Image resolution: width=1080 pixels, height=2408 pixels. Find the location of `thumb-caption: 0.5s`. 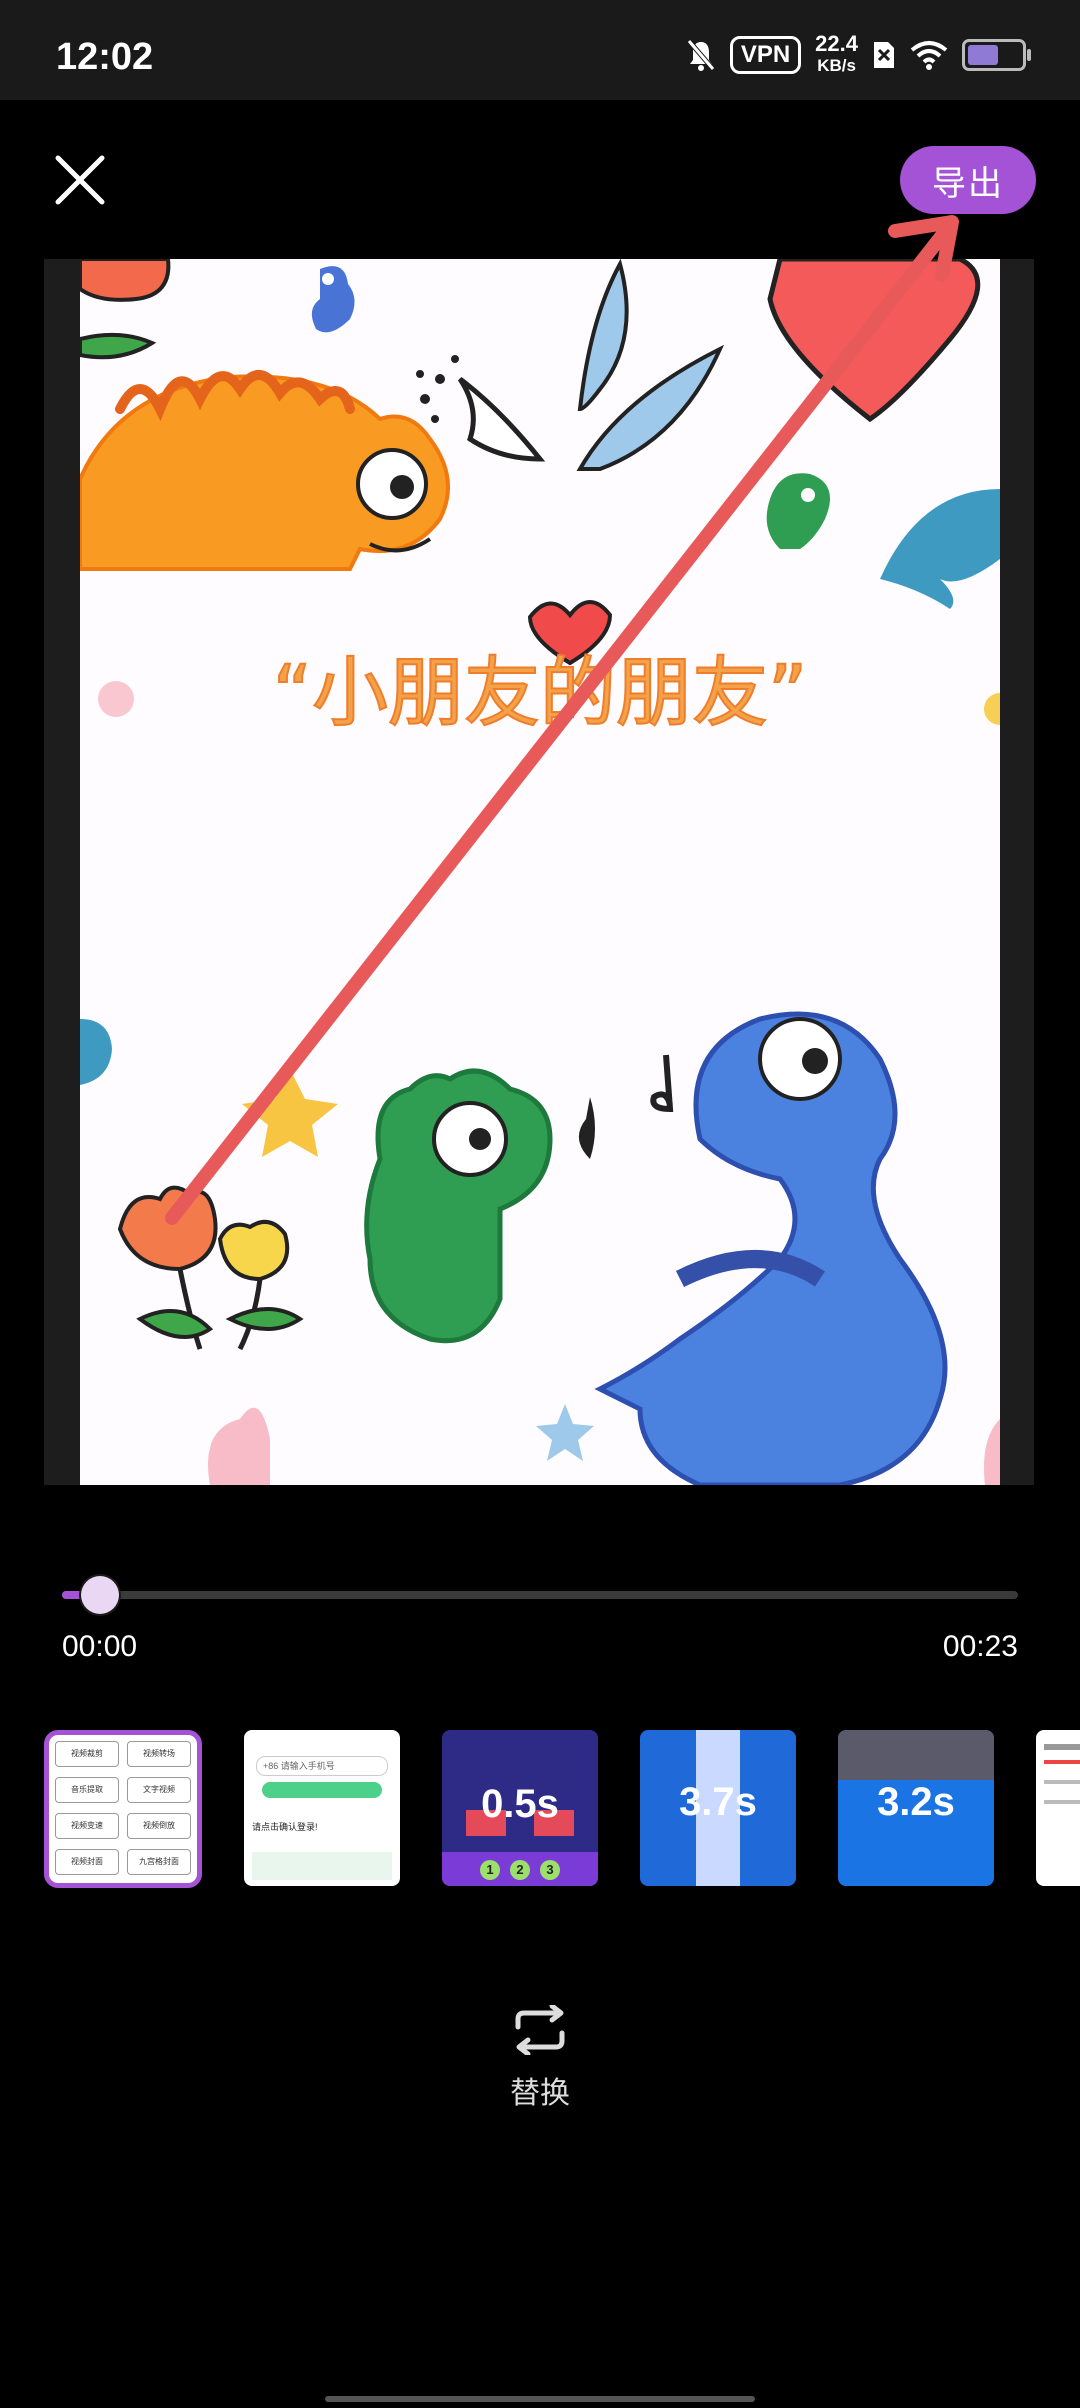

thumb-caption: 0.5s is located at coordinates (520, 1804).